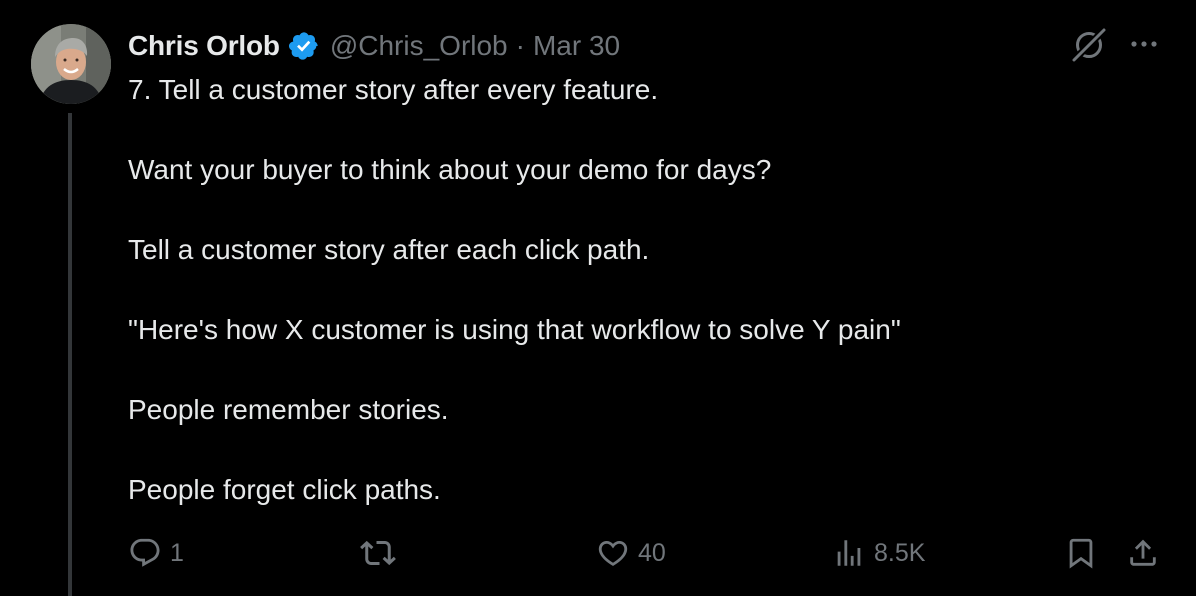 The image size is (1196, 596). I want to click on views-button: 8.5K, so click(878, 553).